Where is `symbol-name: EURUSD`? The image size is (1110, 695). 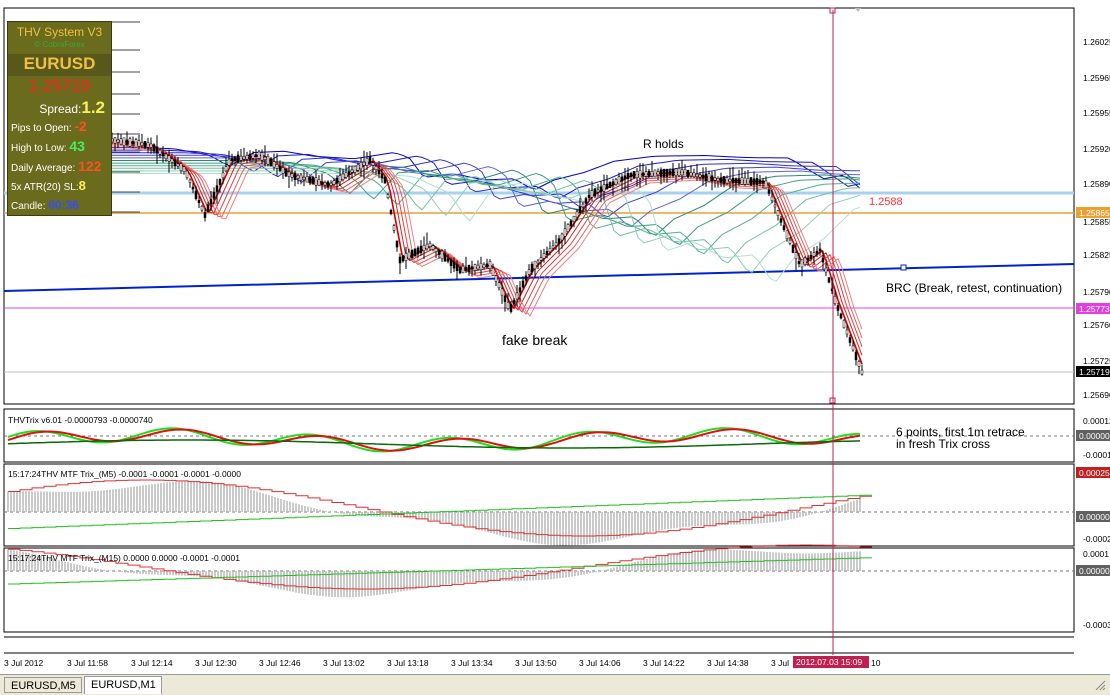 symbol-name: EURUSD is located at coordinates (59, 65).